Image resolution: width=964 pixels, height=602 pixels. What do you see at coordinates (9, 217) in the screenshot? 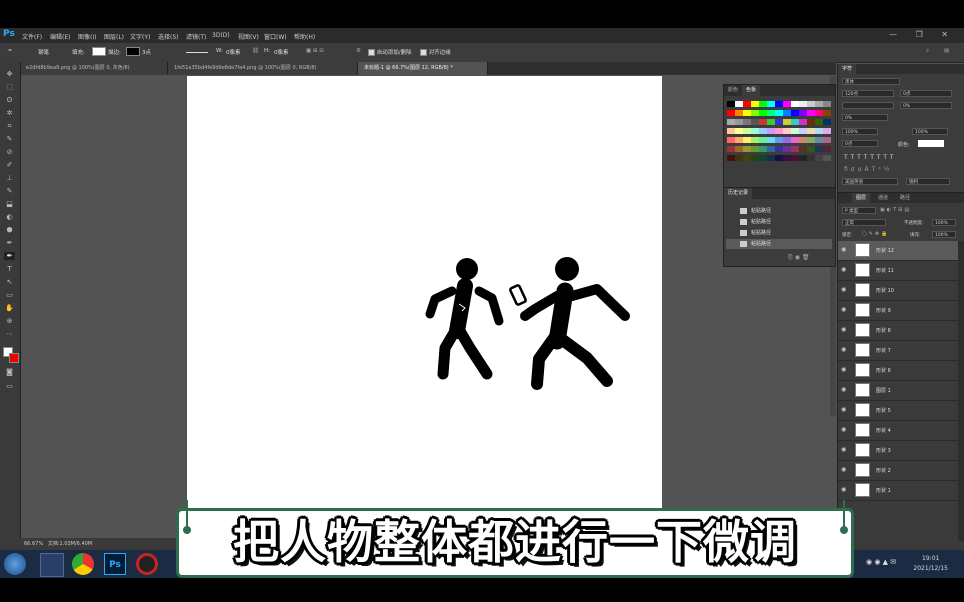
I see `gradient-icon: ◐` at bounding box center [9, 217].